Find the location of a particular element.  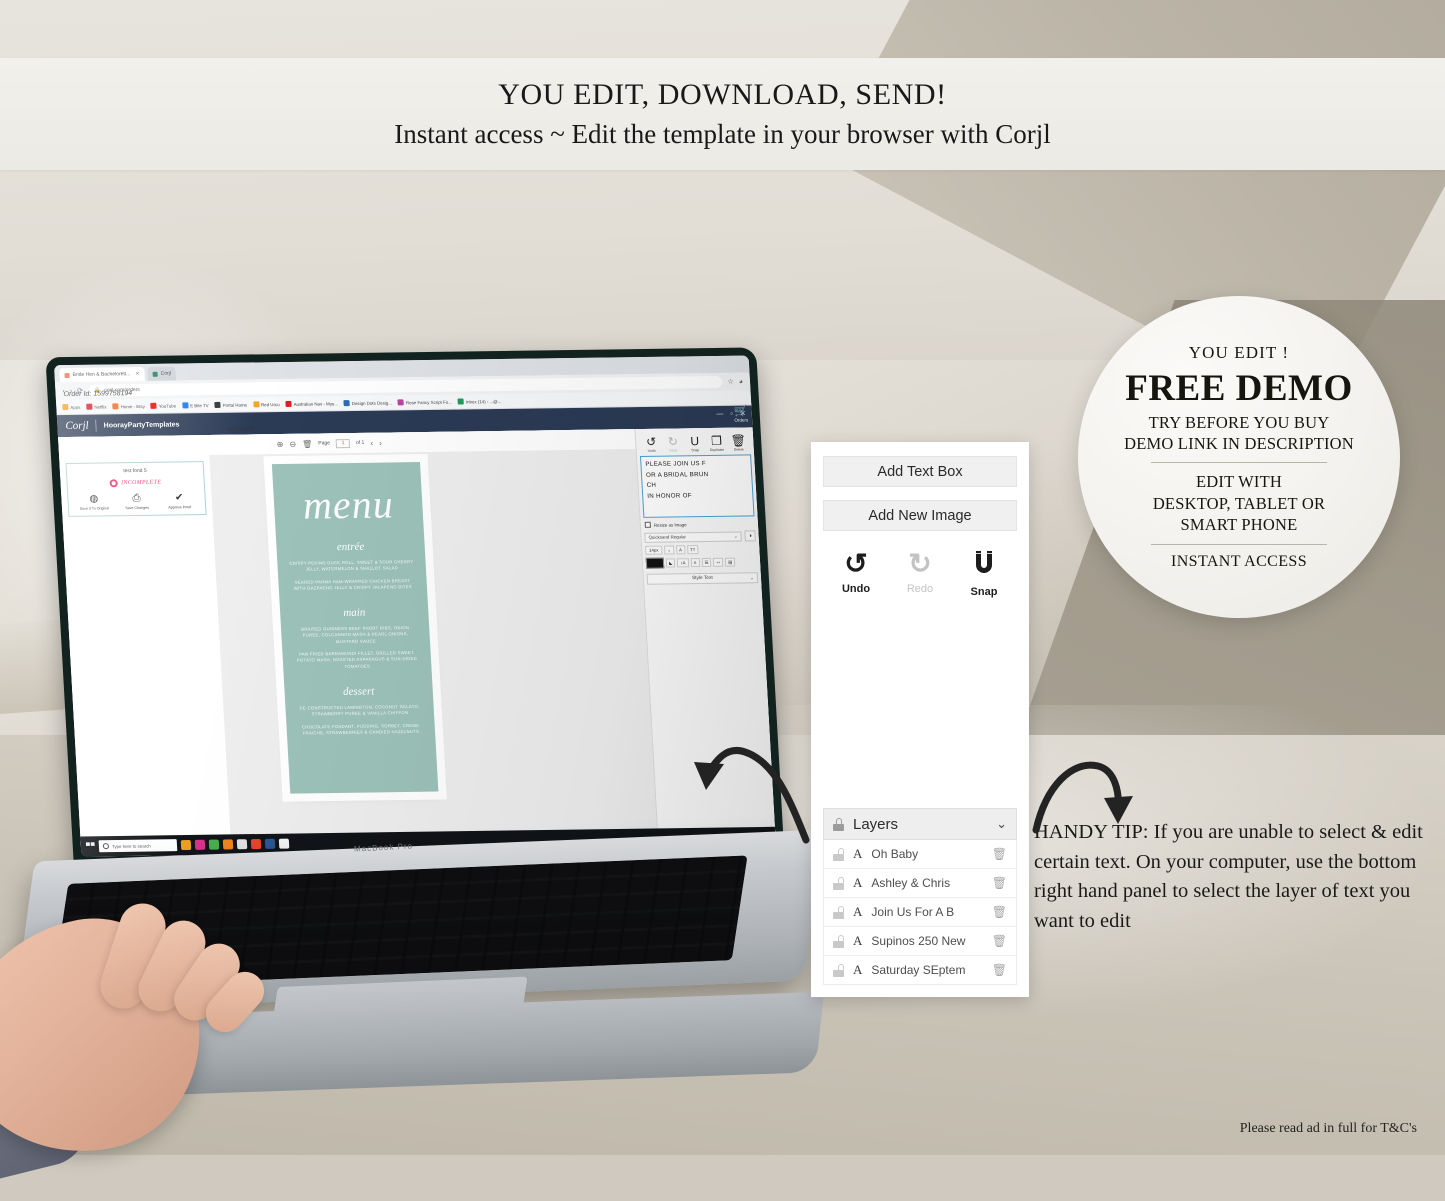

style-text-dropdown: Style Text ⌄ is located at coordinates (702, 578).